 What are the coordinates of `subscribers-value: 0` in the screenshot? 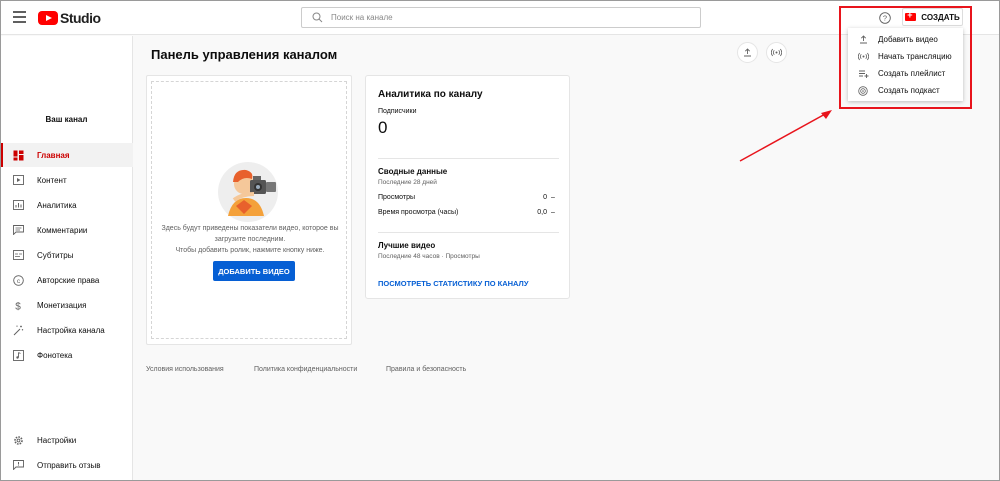 It's located at (383, 127).